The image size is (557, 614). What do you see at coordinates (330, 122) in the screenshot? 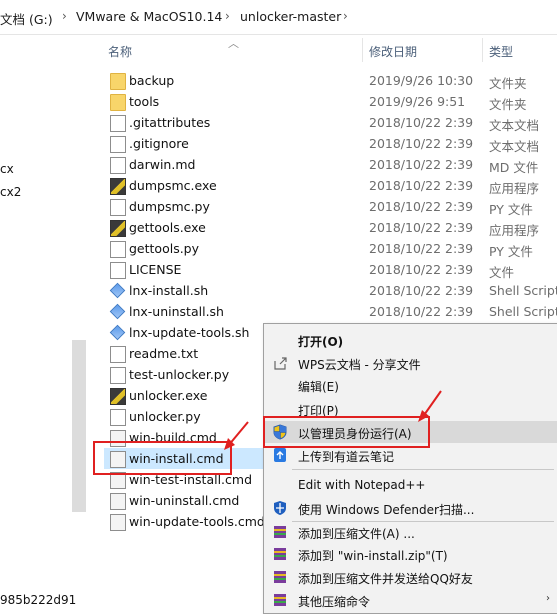
I see `file-row: .gitattributes 2018/10/22 2:39 文本文档` at bounding box center [330, 122].